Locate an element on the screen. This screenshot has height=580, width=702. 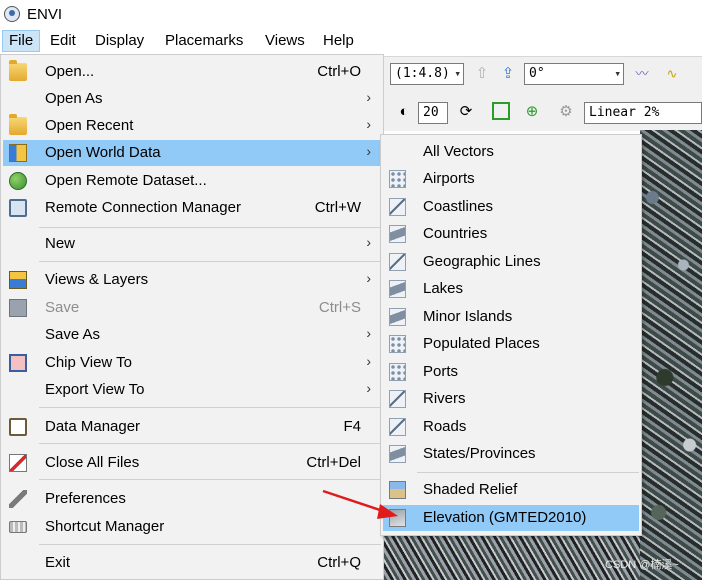
band-tool-icon: ∿ is located at coordinates (672, 74).